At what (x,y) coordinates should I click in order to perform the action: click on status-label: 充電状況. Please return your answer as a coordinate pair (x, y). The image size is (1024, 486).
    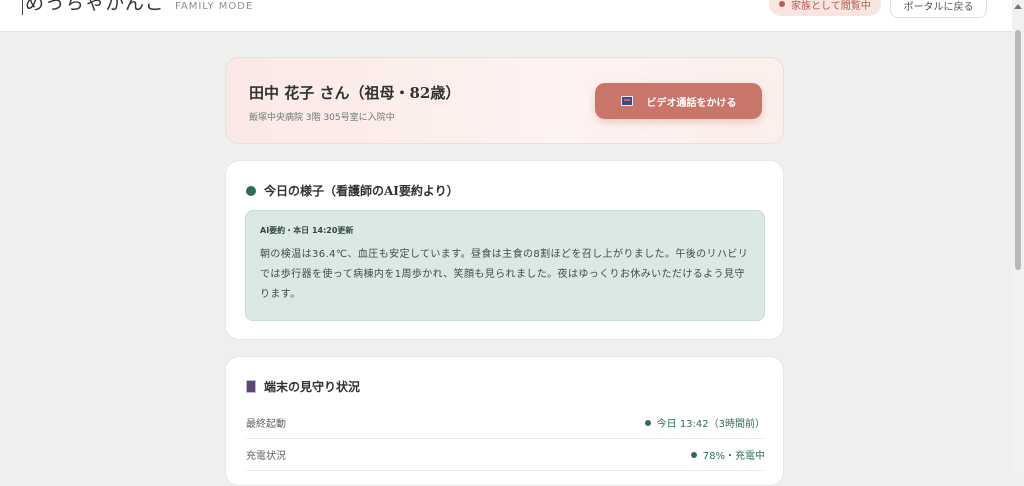
    Looking at the image, I should click on (266, 456).